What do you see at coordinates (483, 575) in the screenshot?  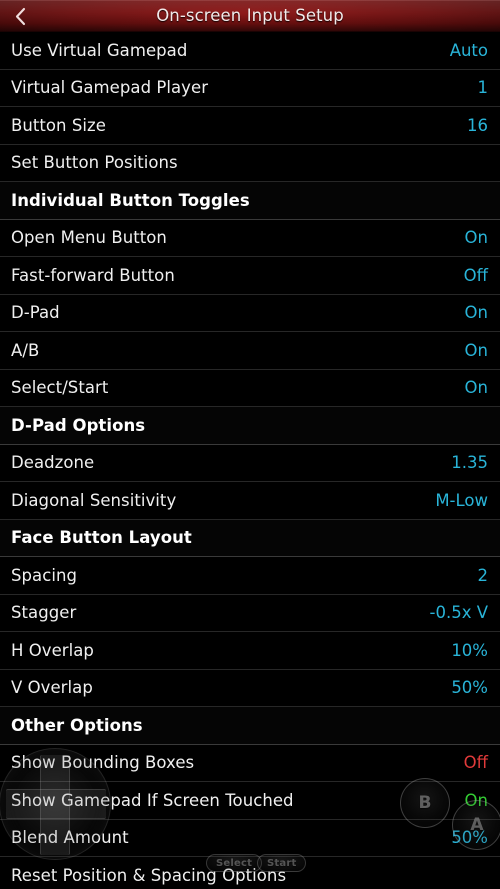 I see `settings-row-value: 2` at bounding box center [483, 575].